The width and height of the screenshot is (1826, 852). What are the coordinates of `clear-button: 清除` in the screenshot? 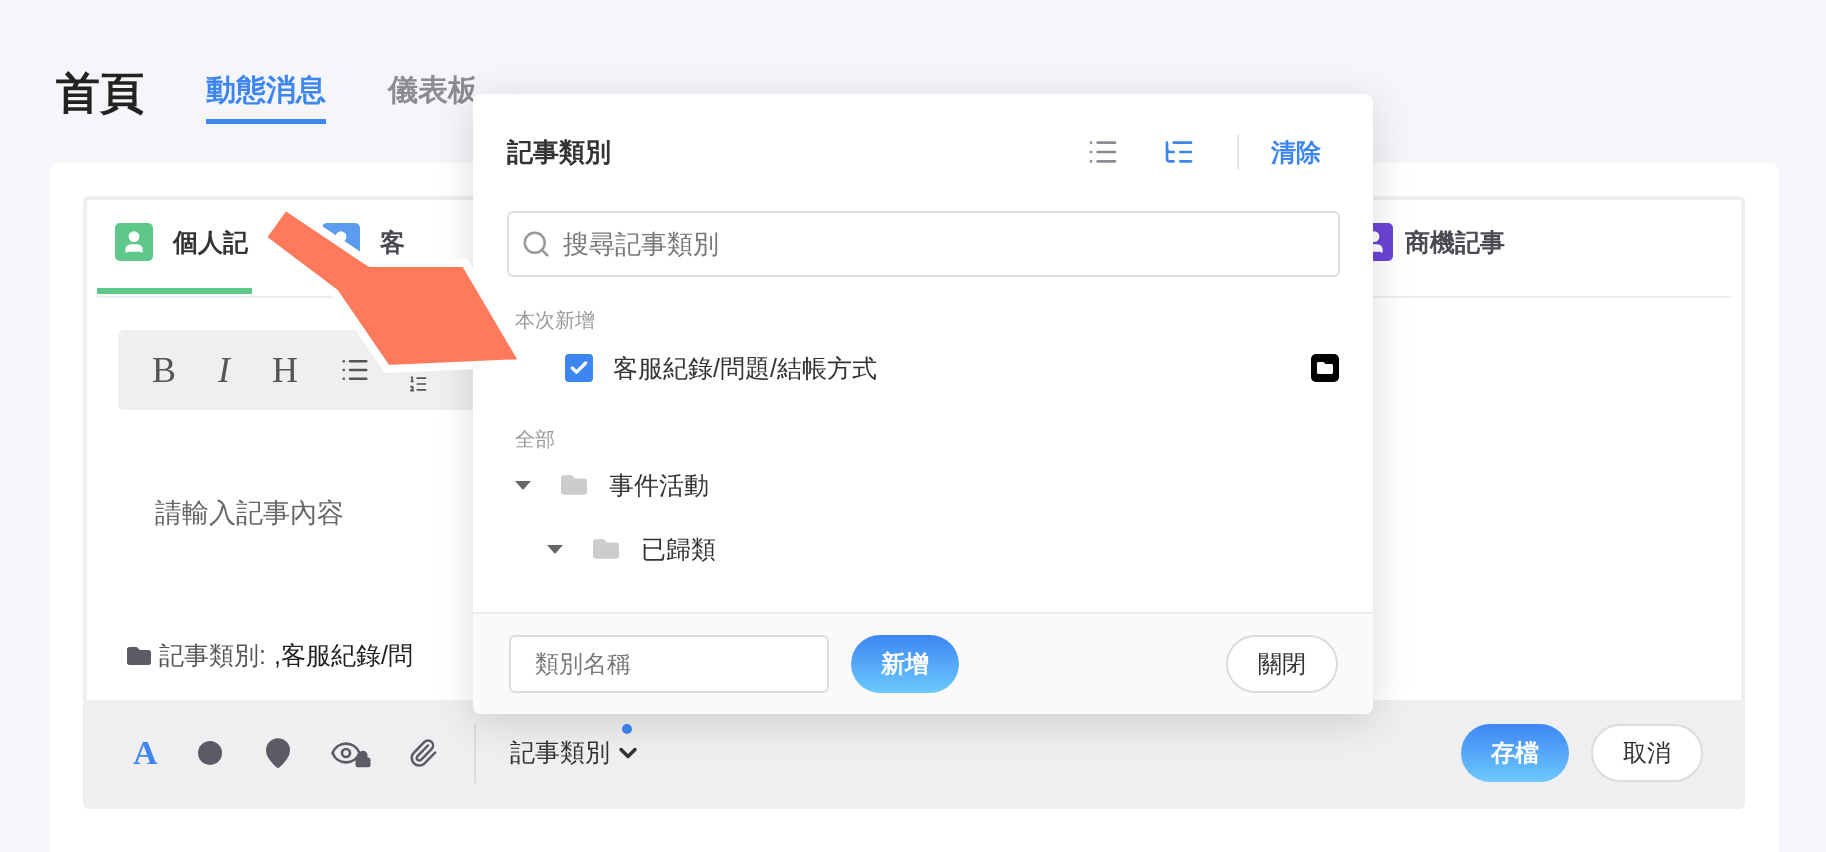 It's located at (1296, 152).